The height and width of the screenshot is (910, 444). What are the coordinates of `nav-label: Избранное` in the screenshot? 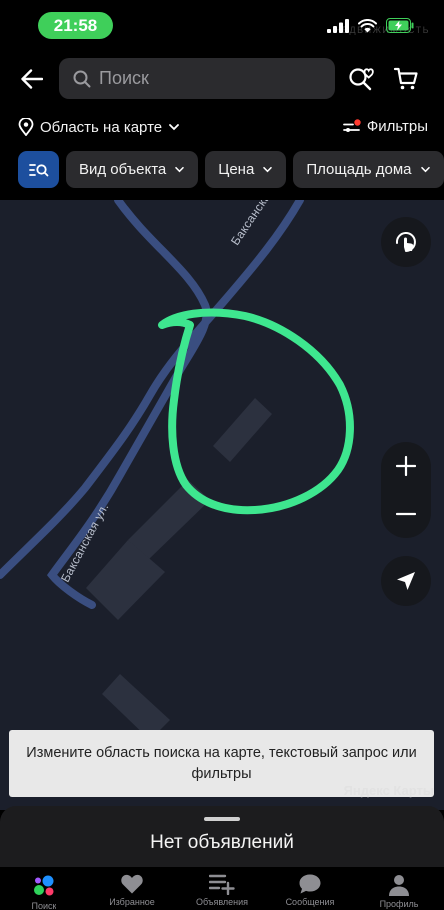 It's located at (132, 902).